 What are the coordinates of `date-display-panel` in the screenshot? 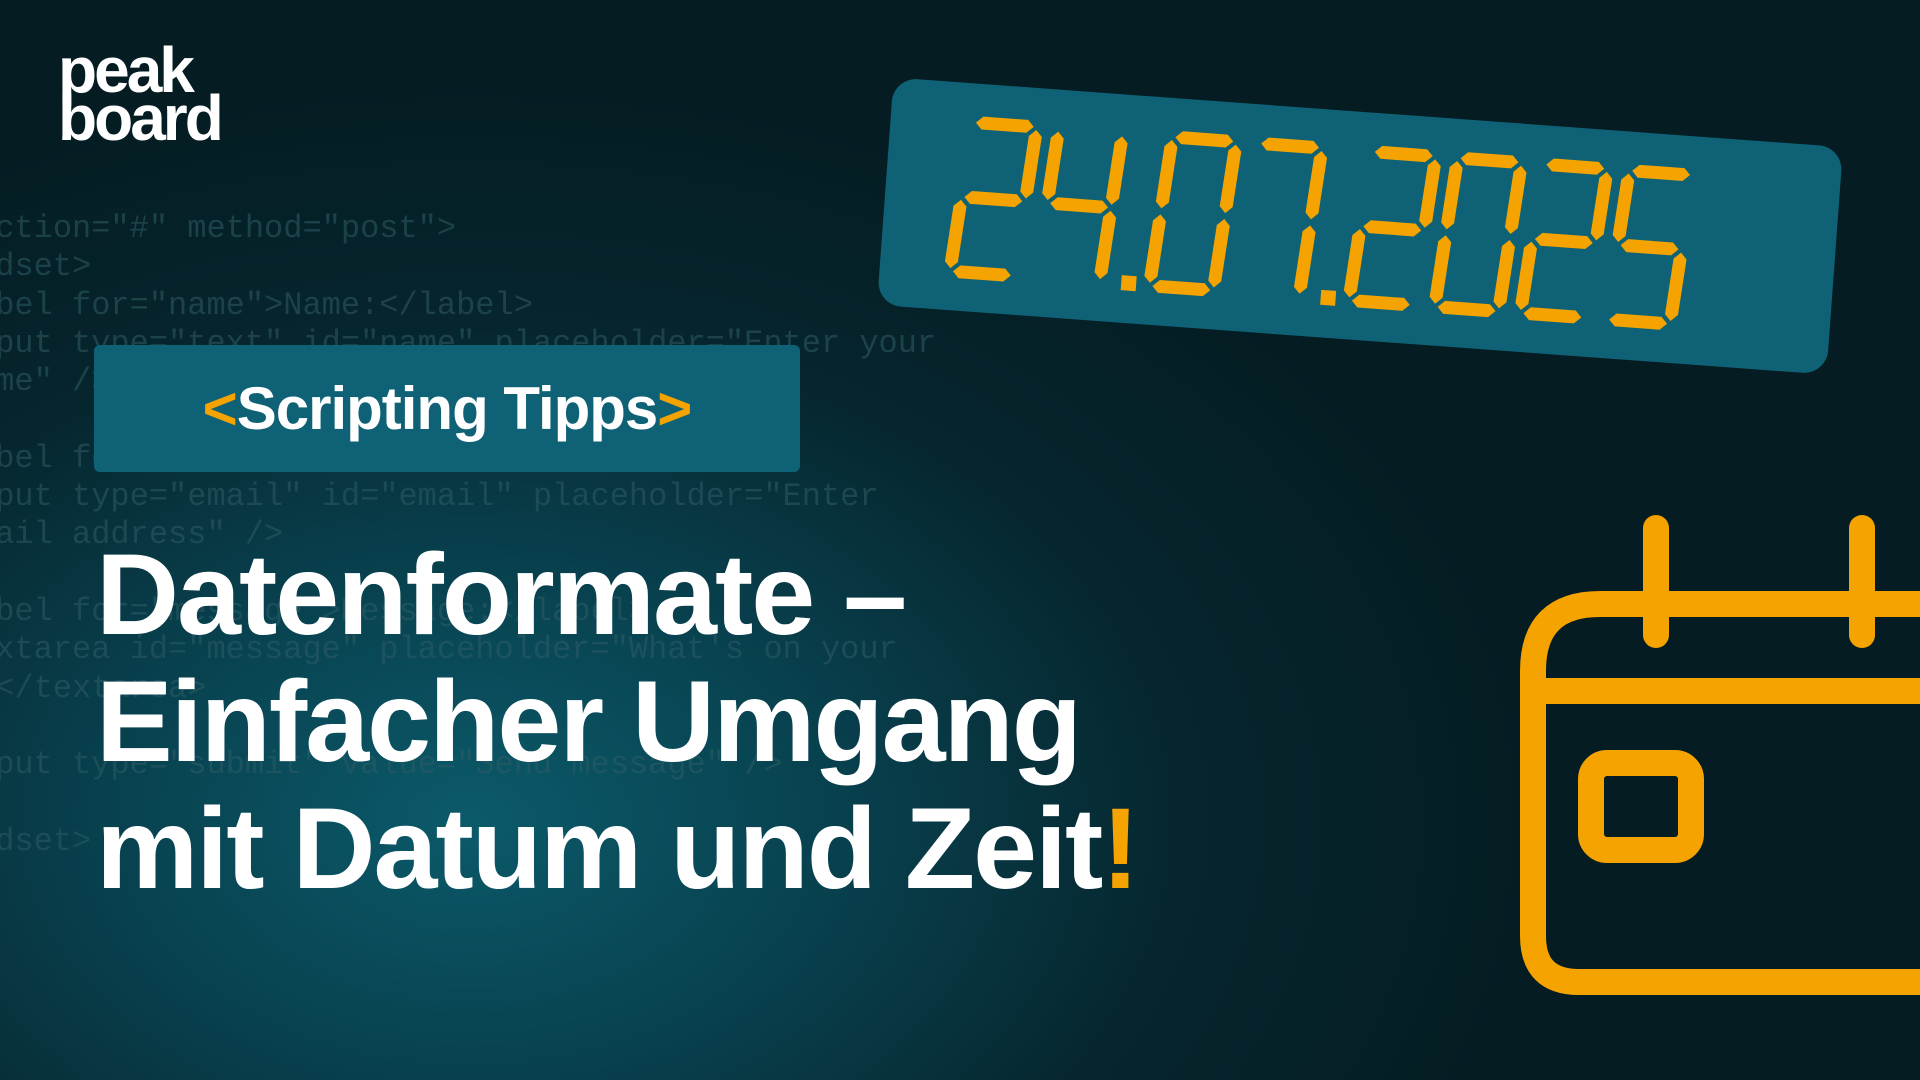 It's located at (1360, 226).